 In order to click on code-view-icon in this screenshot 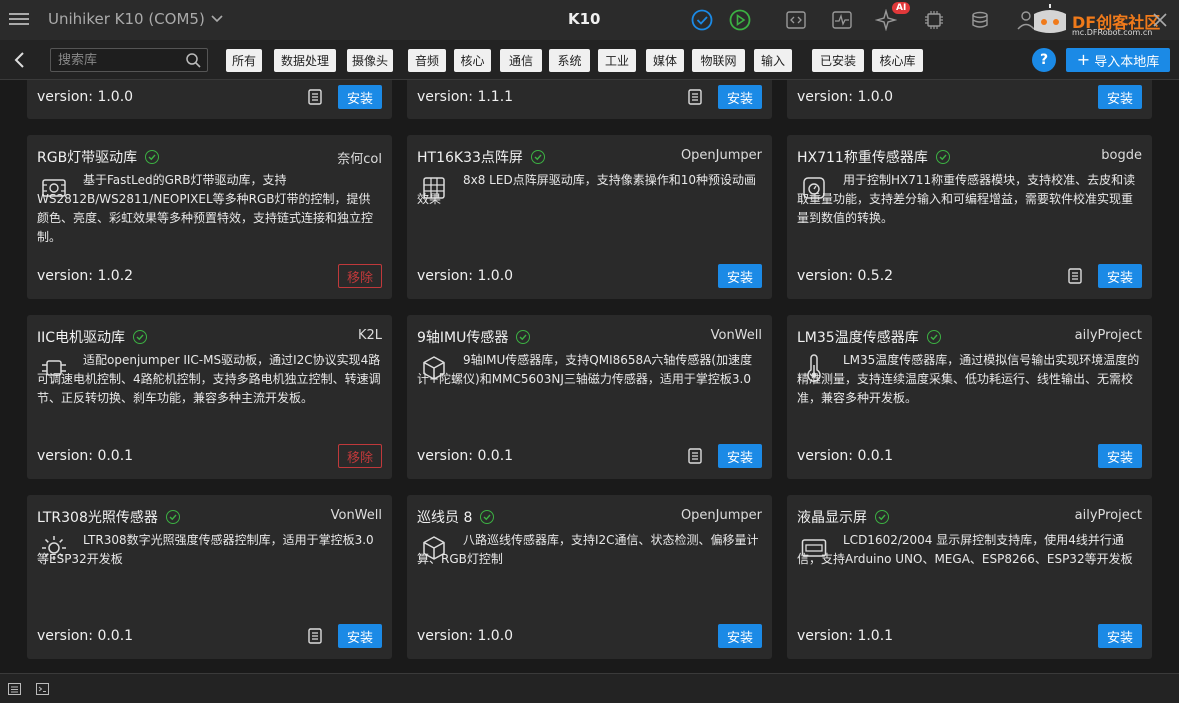, I will do `click(796, 20)`.